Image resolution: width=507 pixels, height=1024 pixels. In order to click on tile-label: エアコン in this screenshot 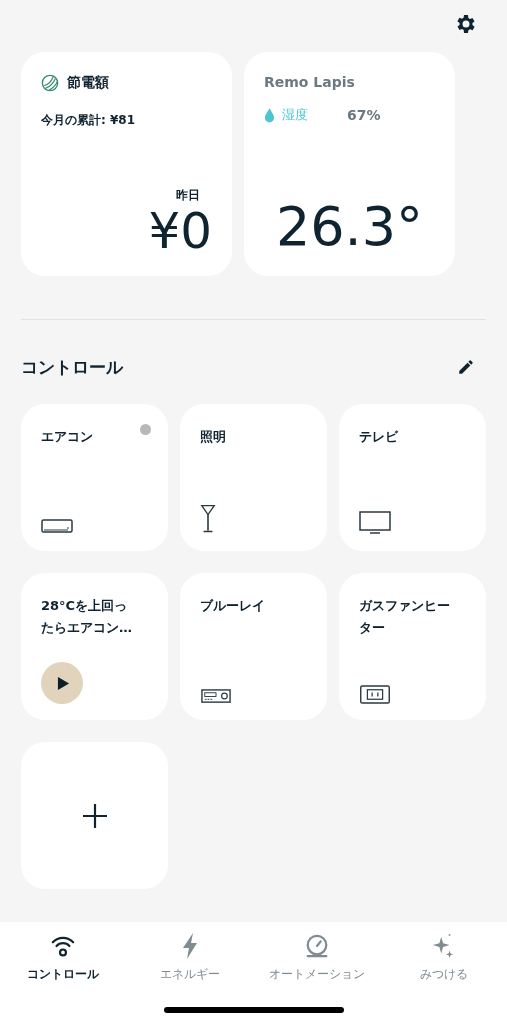, I will do `click(67, 437)`.